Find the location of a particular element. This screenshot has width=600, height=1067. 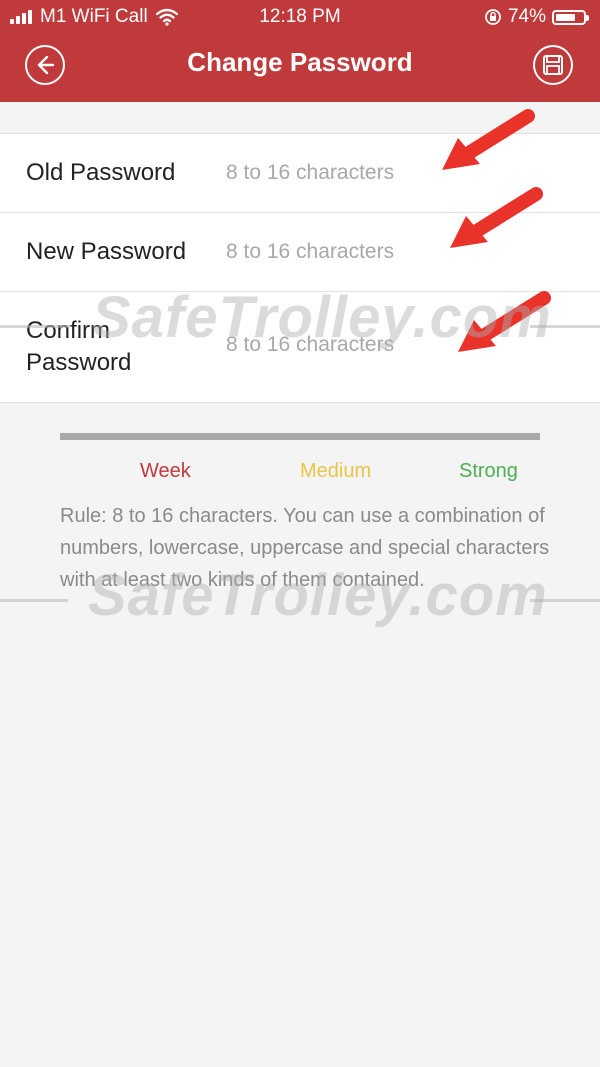

strength-medium-label: Medium is located at coordinates (336, 471).